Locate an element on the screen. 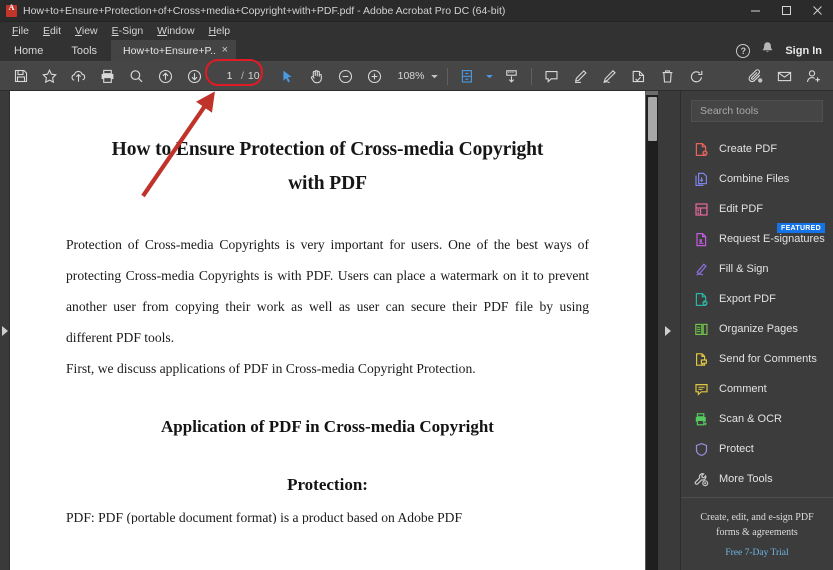 The height and width of the screenshot is (570, 833). scrollbar-thumb is located at coordinates (652, 119).